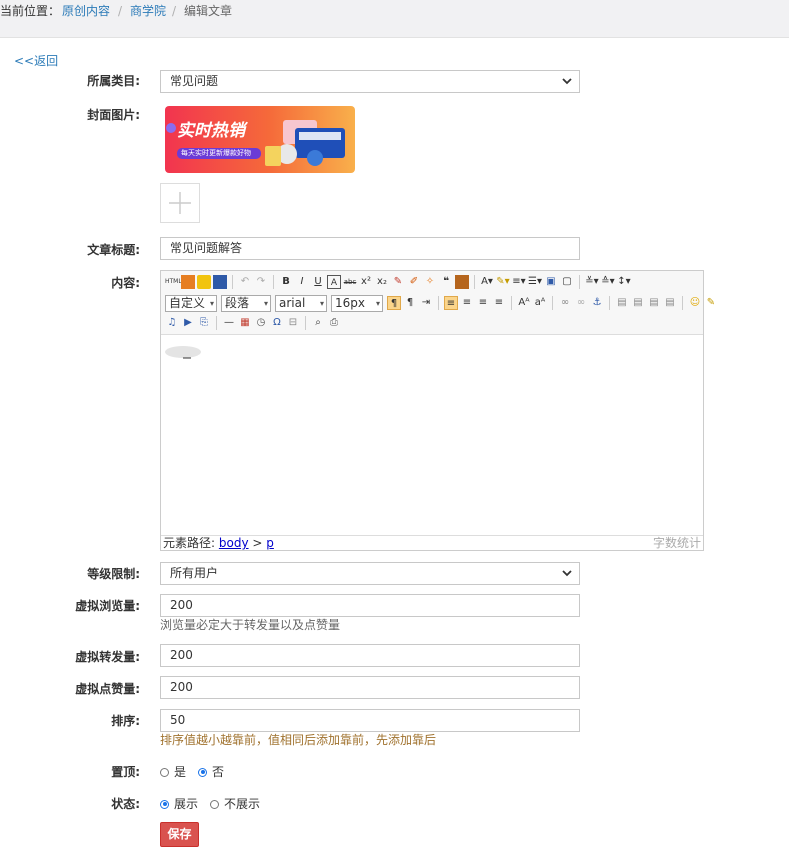 The height and width of the screenshot is (849, 789). Describe the element at coordinates (270, 543) in the screenshot. I see `element-path-p: p` at that location.